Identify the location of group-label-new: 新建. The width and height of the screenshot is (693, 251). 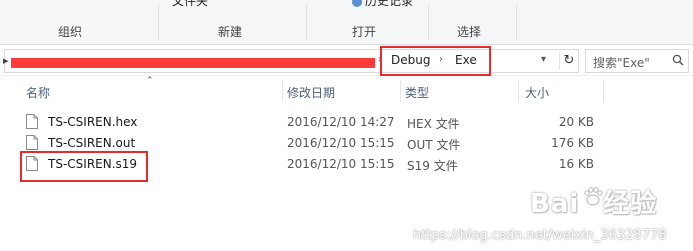
(230, 32).